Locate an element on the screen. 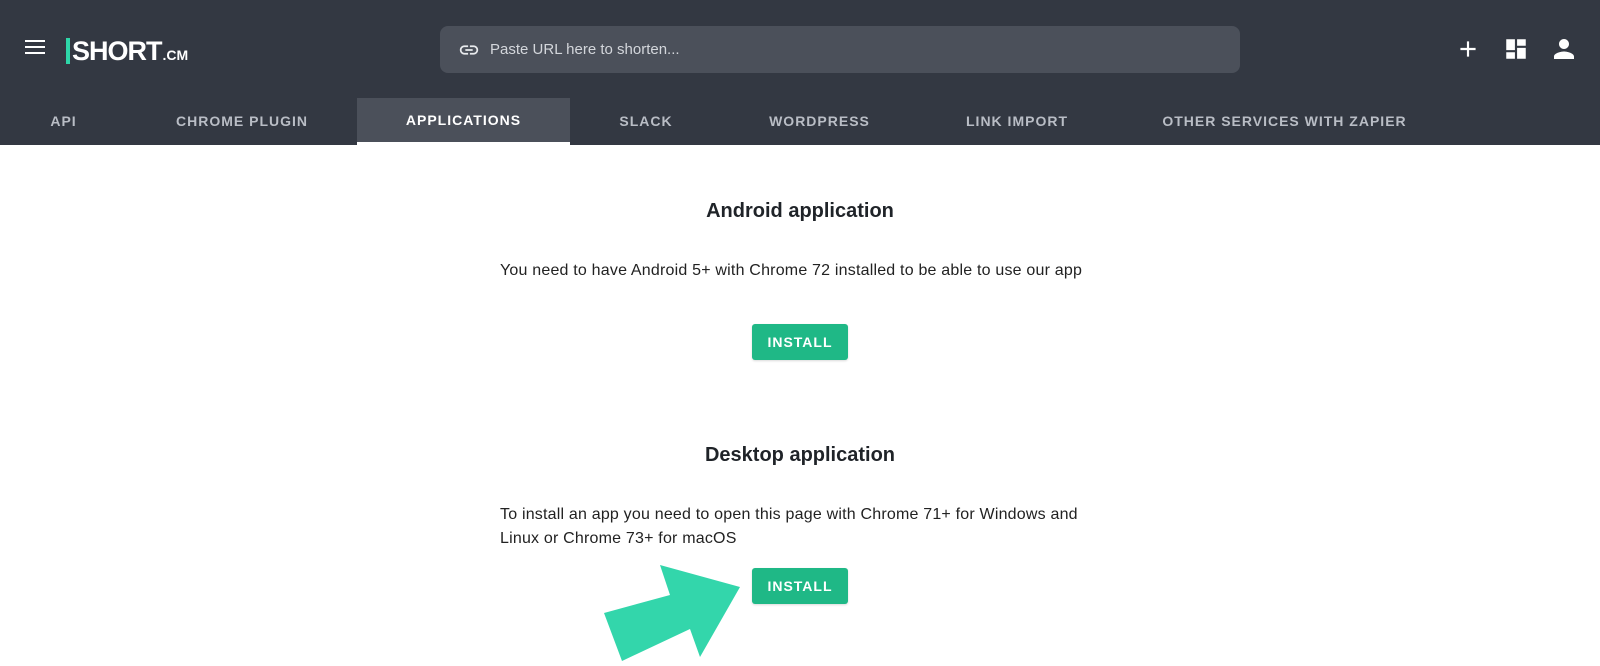 This screenshot has height=666, width=1600. android-section-title: Android application is located at coordinates (800, 211).